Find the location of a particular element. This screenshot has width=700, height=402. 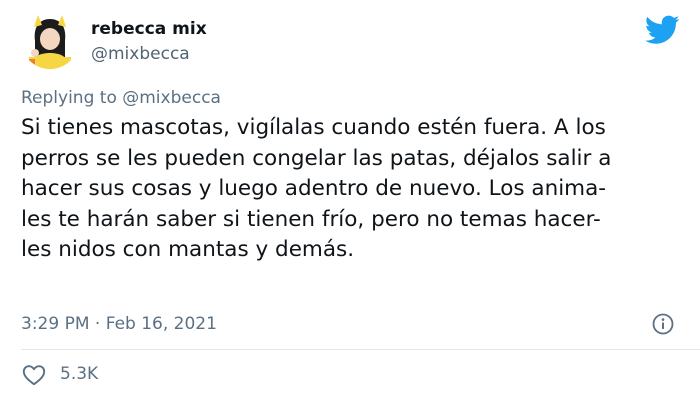

avatar-illustration is located at coordinates (50, 40).